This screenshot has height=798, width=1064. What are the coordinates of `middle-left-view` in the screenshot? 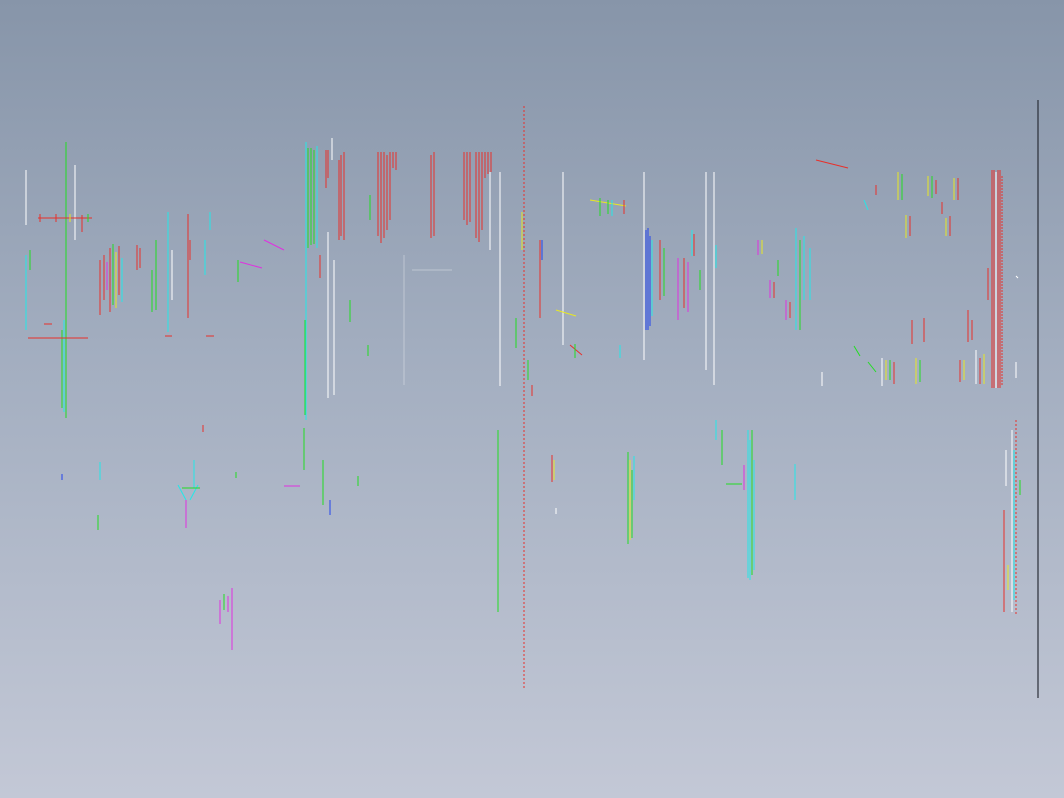 It's located at (369, 326).